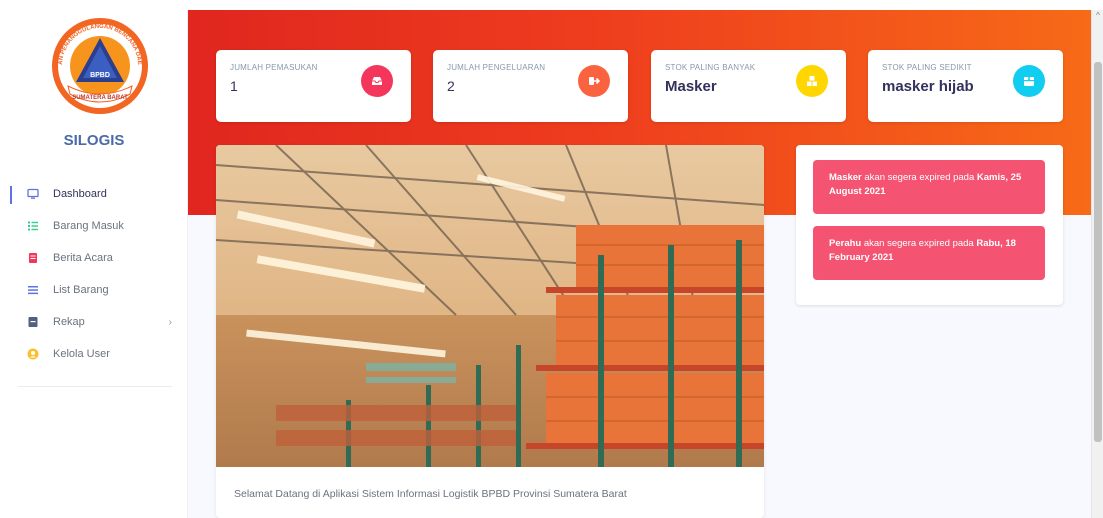  What do you see at coordinates (1029, 81) in the screenshot?
I see `box-icon` at bounding box center [1029, 81].